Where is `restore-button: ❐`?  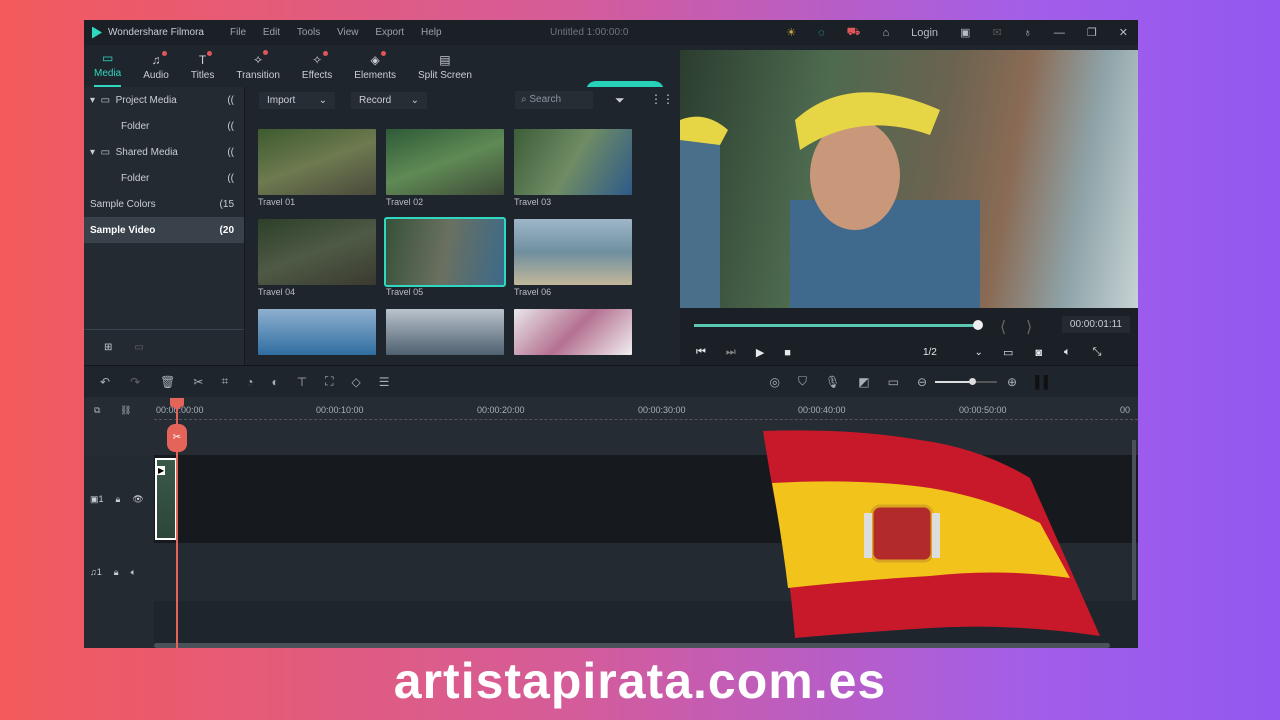 restore-button: ❐ is located at coordinates (1092, 32).